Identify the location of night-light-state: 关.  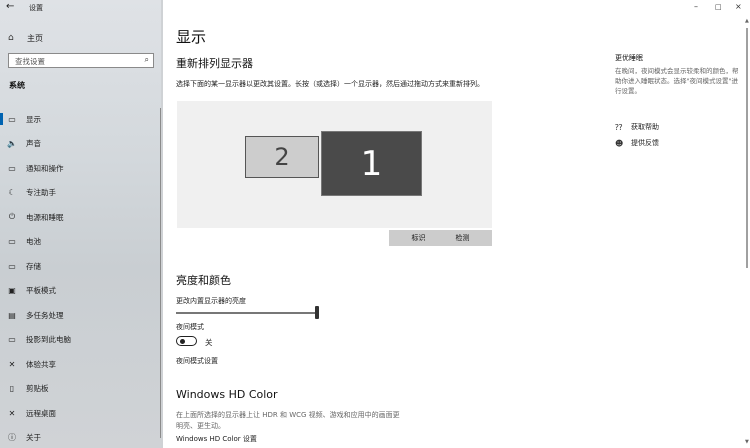
(209, 342).